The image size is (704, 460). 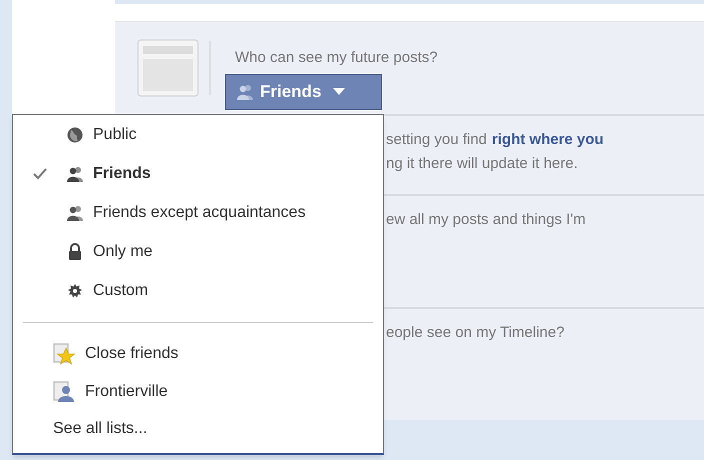 What do you see at coordinates (198, 173) in the screenshot?
I see `menu-item: Friends` at bounding box center [198, 173].